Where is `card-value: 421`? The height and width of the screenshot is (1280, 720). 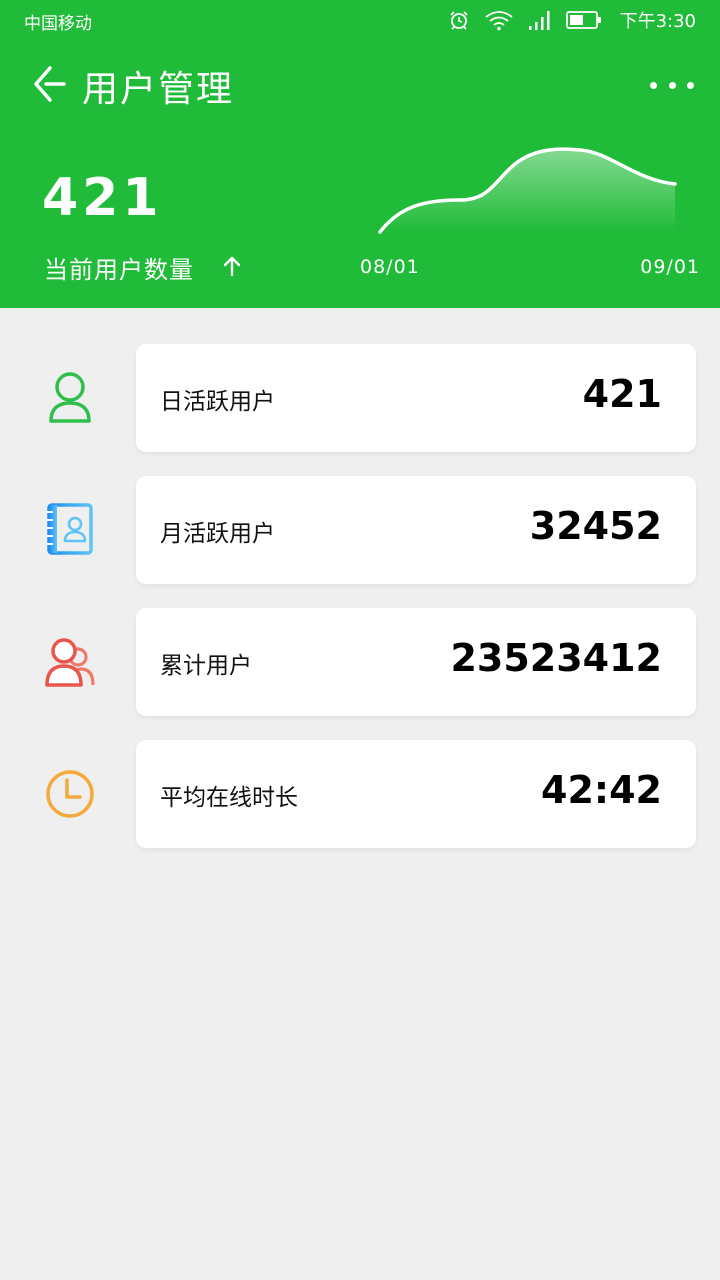 card-value: 421 is located at coordinates (622, 394).